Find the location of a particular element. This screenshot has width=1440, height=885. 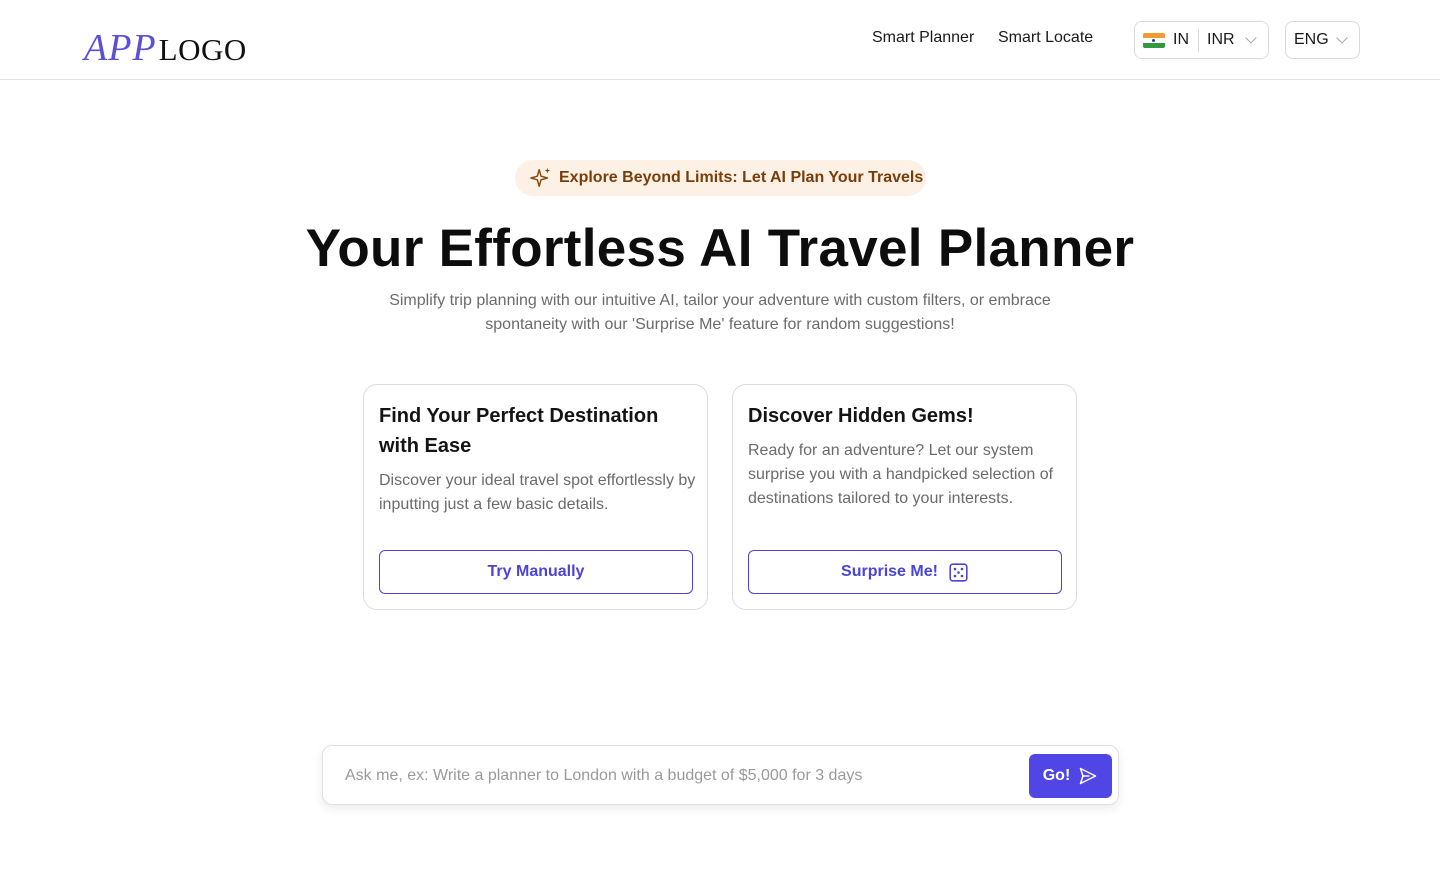

try-manually-label: Try Manually is located at coordinates (536, 571).